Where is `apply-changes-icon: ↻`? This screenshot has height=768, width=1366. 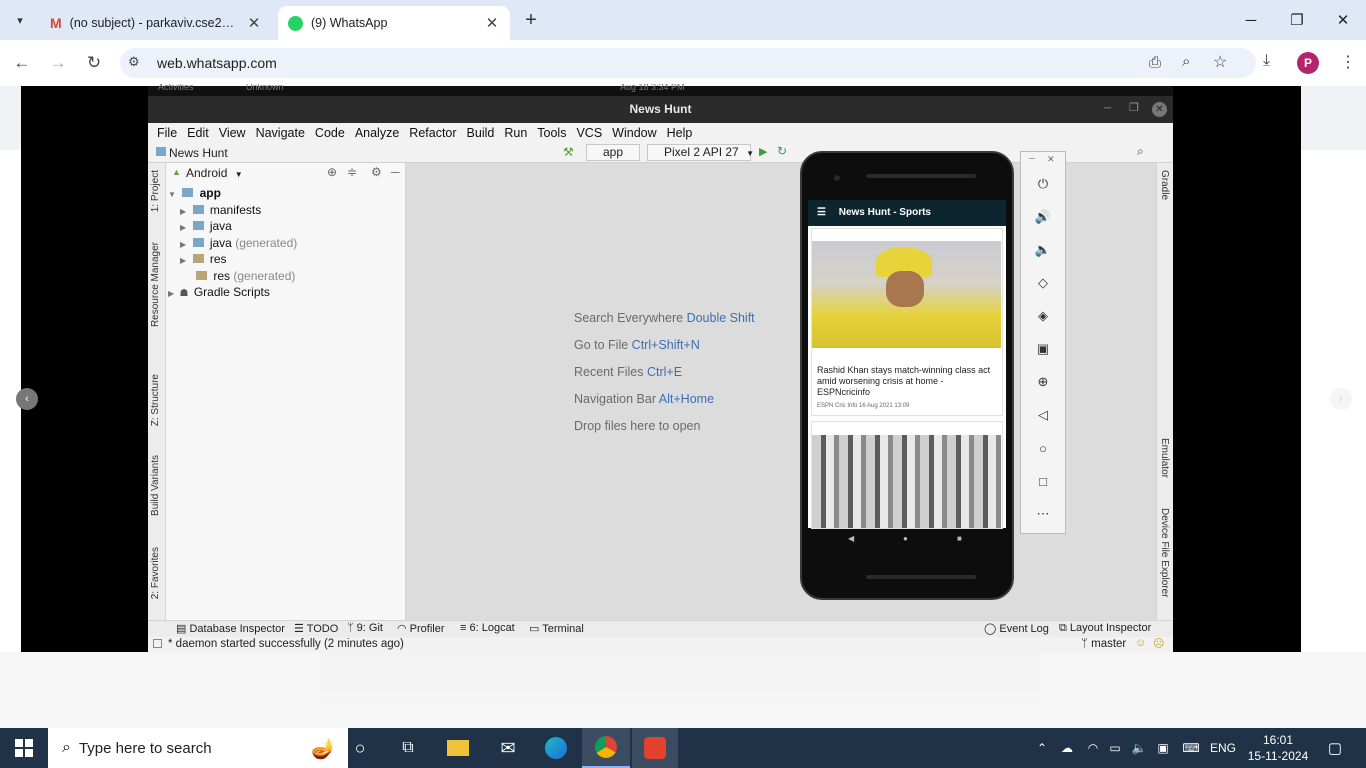 apply-changes-icon: ↻ is located at coordinates (782, 151).